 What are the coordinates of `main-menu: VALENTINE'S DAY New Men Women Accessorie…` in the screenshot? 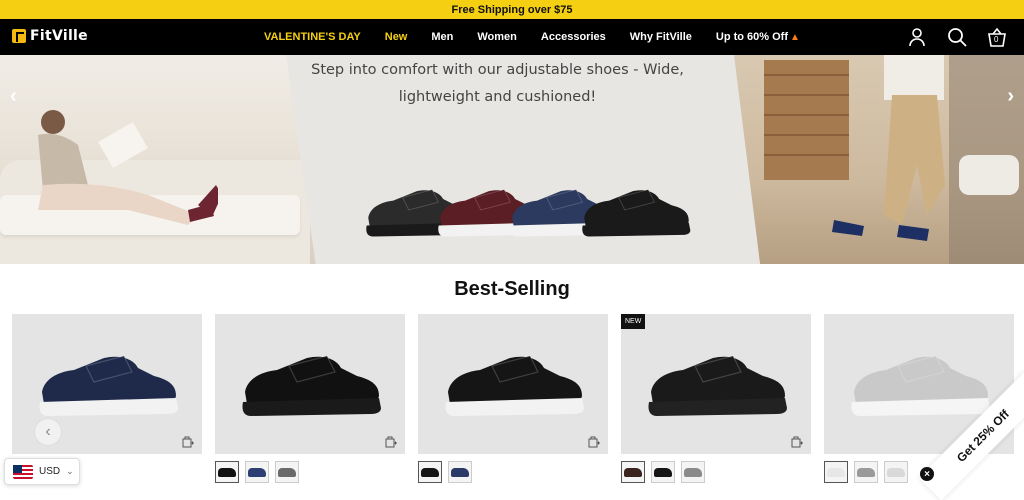 It's located at (544, 37).